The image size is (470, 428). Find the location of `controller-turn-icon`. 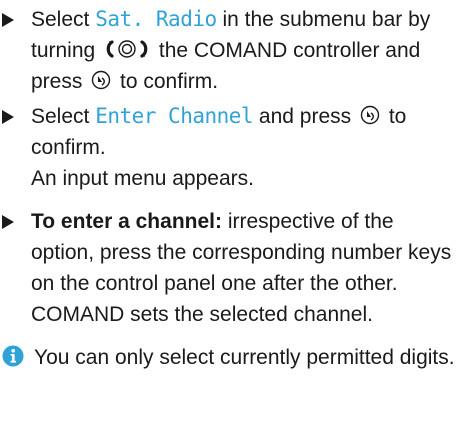

controller-turn-icon is located at coordinates (127, 49).